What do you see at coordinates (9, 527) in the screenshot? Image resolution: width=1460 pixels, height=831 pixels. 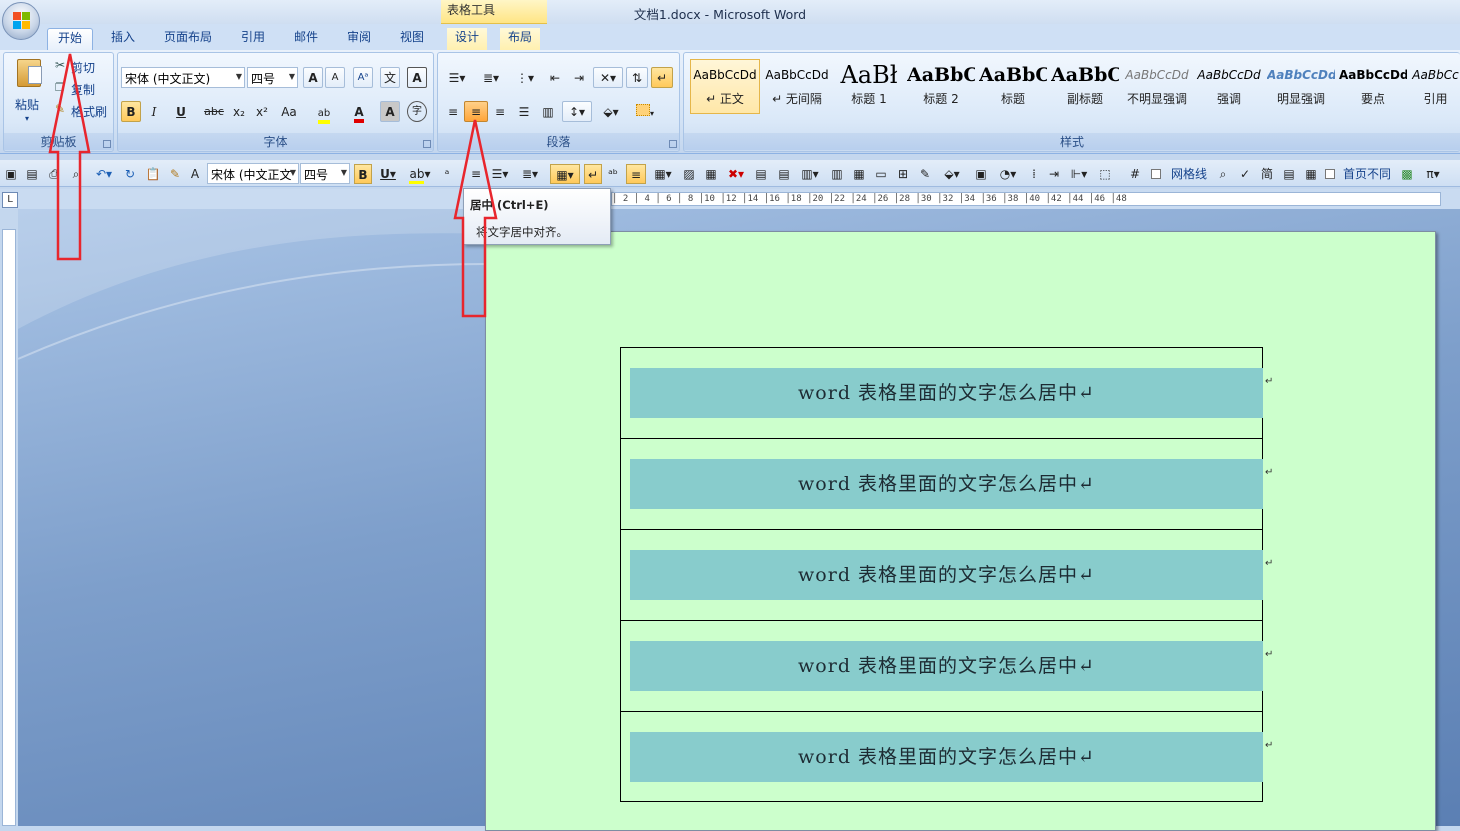 I see `vertical-ruler` at bounding box center [9, 527].